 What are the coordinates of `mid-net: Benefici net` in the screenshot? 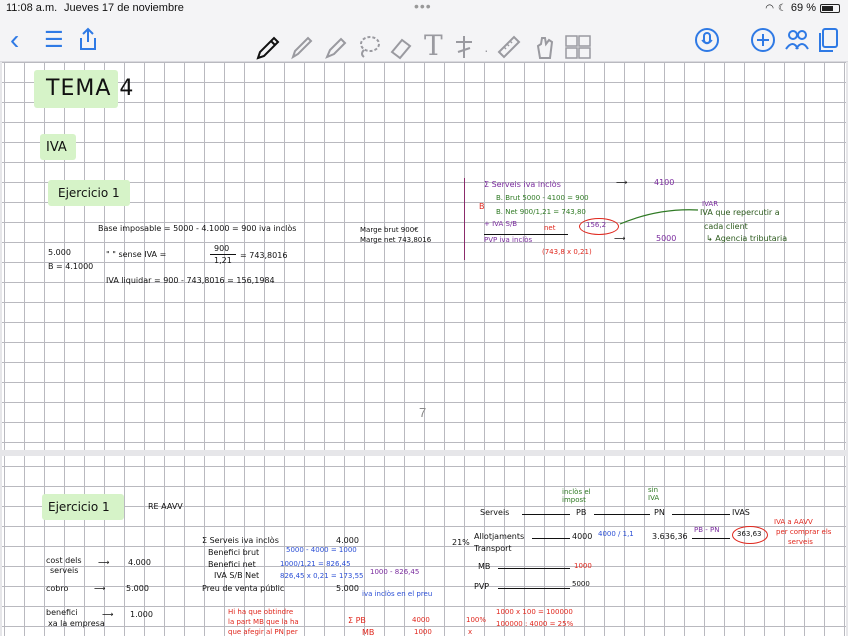 It's located at (232, 564).